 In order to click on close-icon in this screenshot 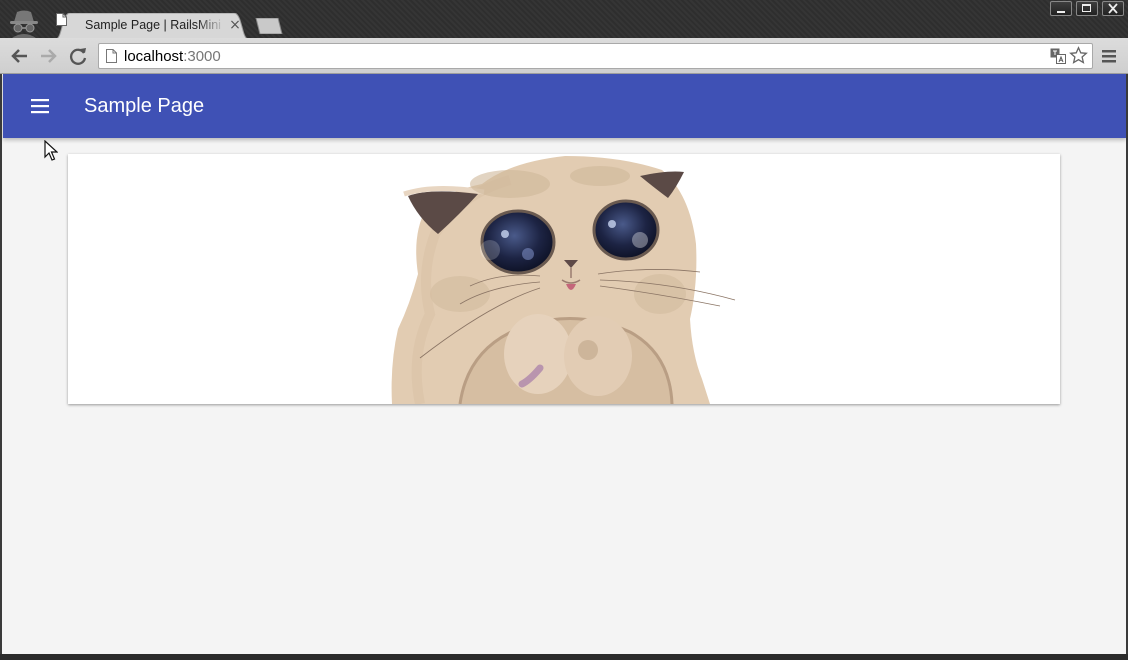, I will do `click(1113, 8)`.